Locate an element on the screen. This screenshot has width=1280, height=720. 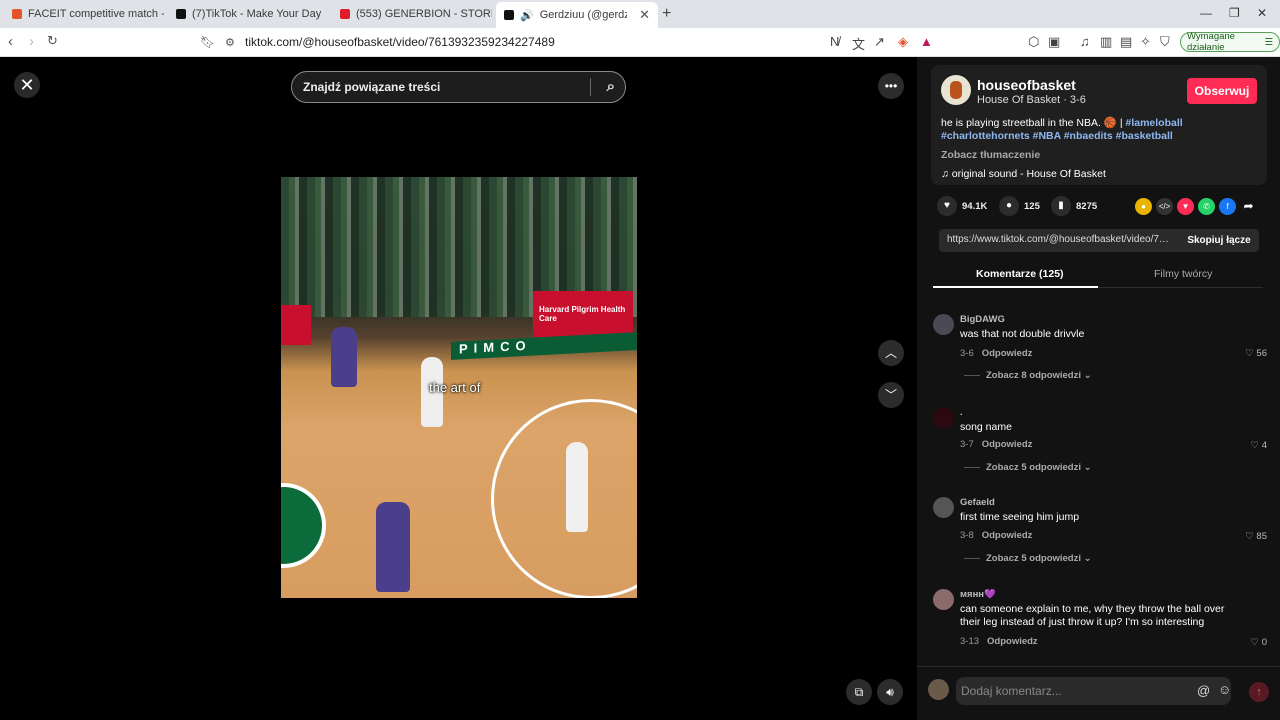
sidebar-icon: ▥ is located at coordinates (1106, 42).